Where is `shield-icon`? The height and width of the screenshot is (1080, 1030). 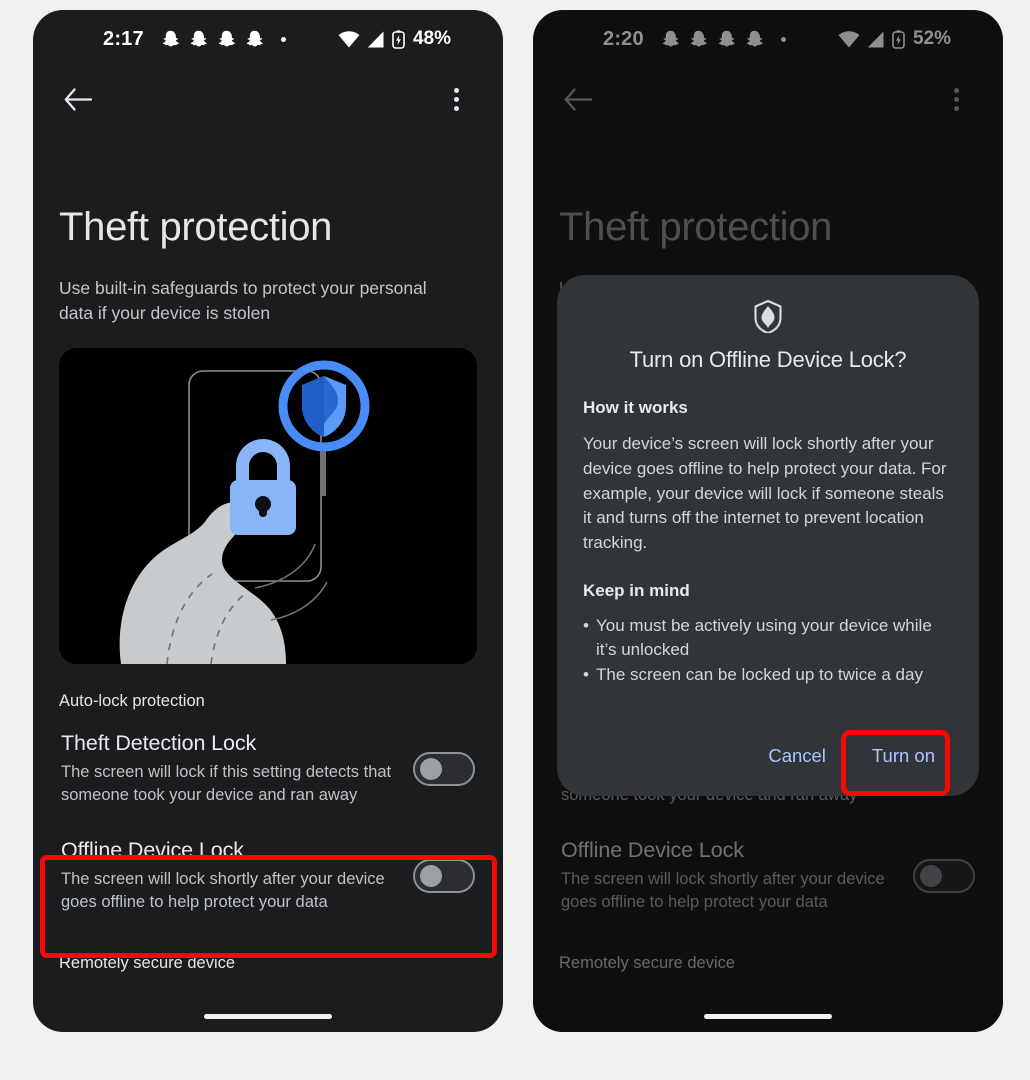 shield-icon is located at coordinates (768, 316).